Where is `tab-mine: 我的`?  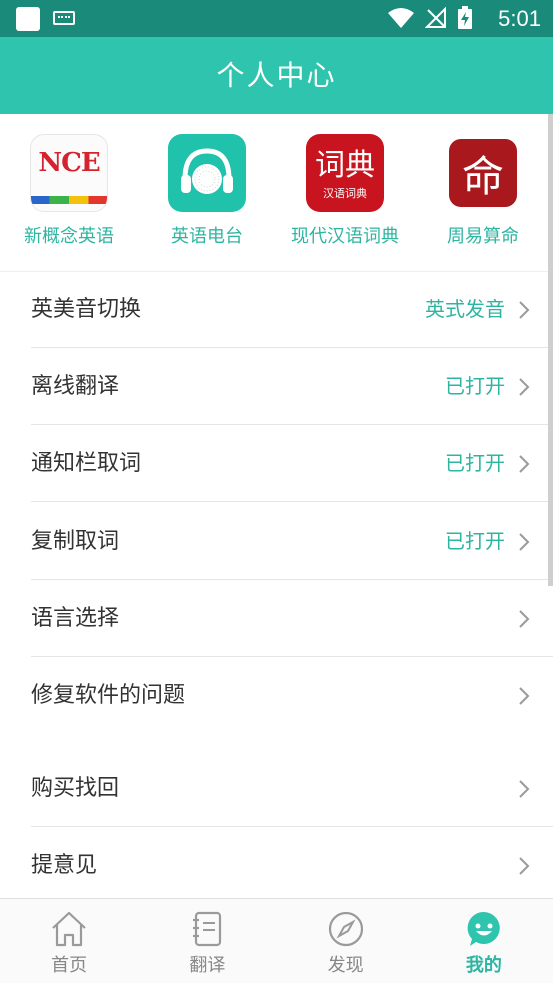
tab-mine: 我的 is located at coordinates (484, 941).